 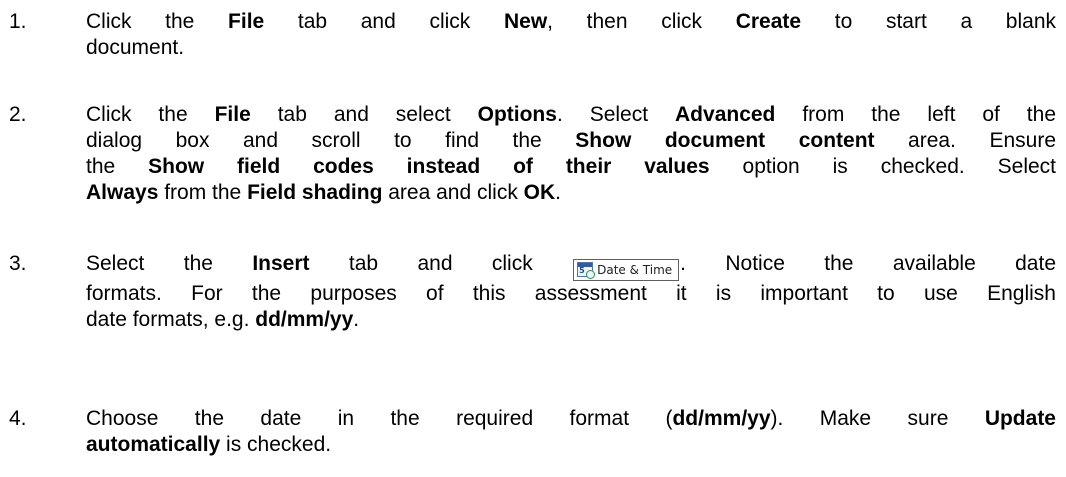 I want to click on step-number: 2., so click(x=18, y=114).